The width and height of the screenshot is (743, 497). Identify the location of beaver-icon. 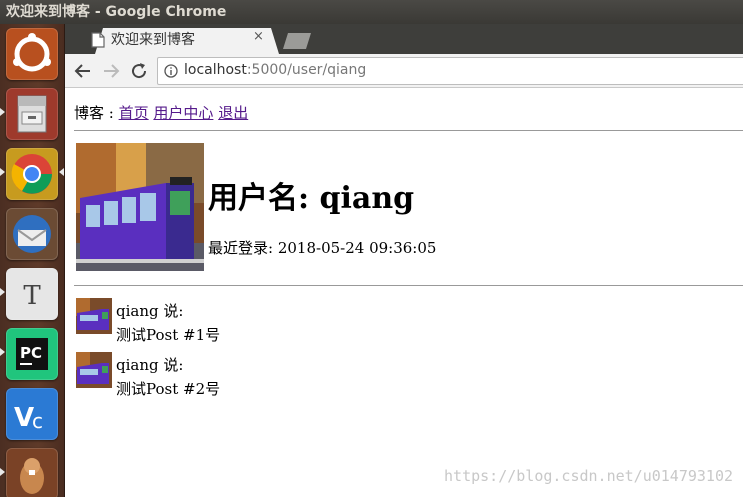
(32, 472).